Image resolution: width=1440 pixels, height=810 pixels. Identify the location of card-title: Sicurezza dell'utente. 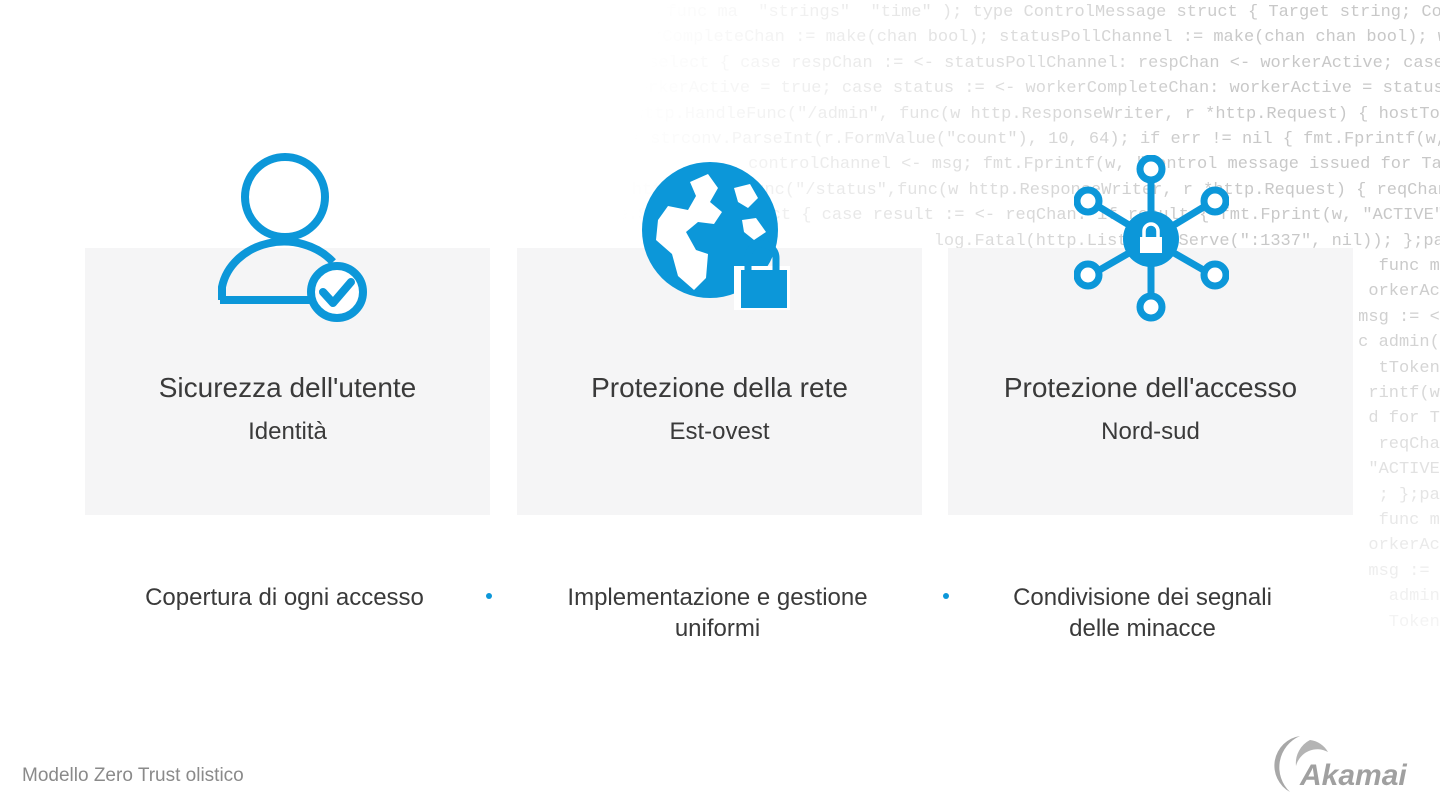
(287, 387).